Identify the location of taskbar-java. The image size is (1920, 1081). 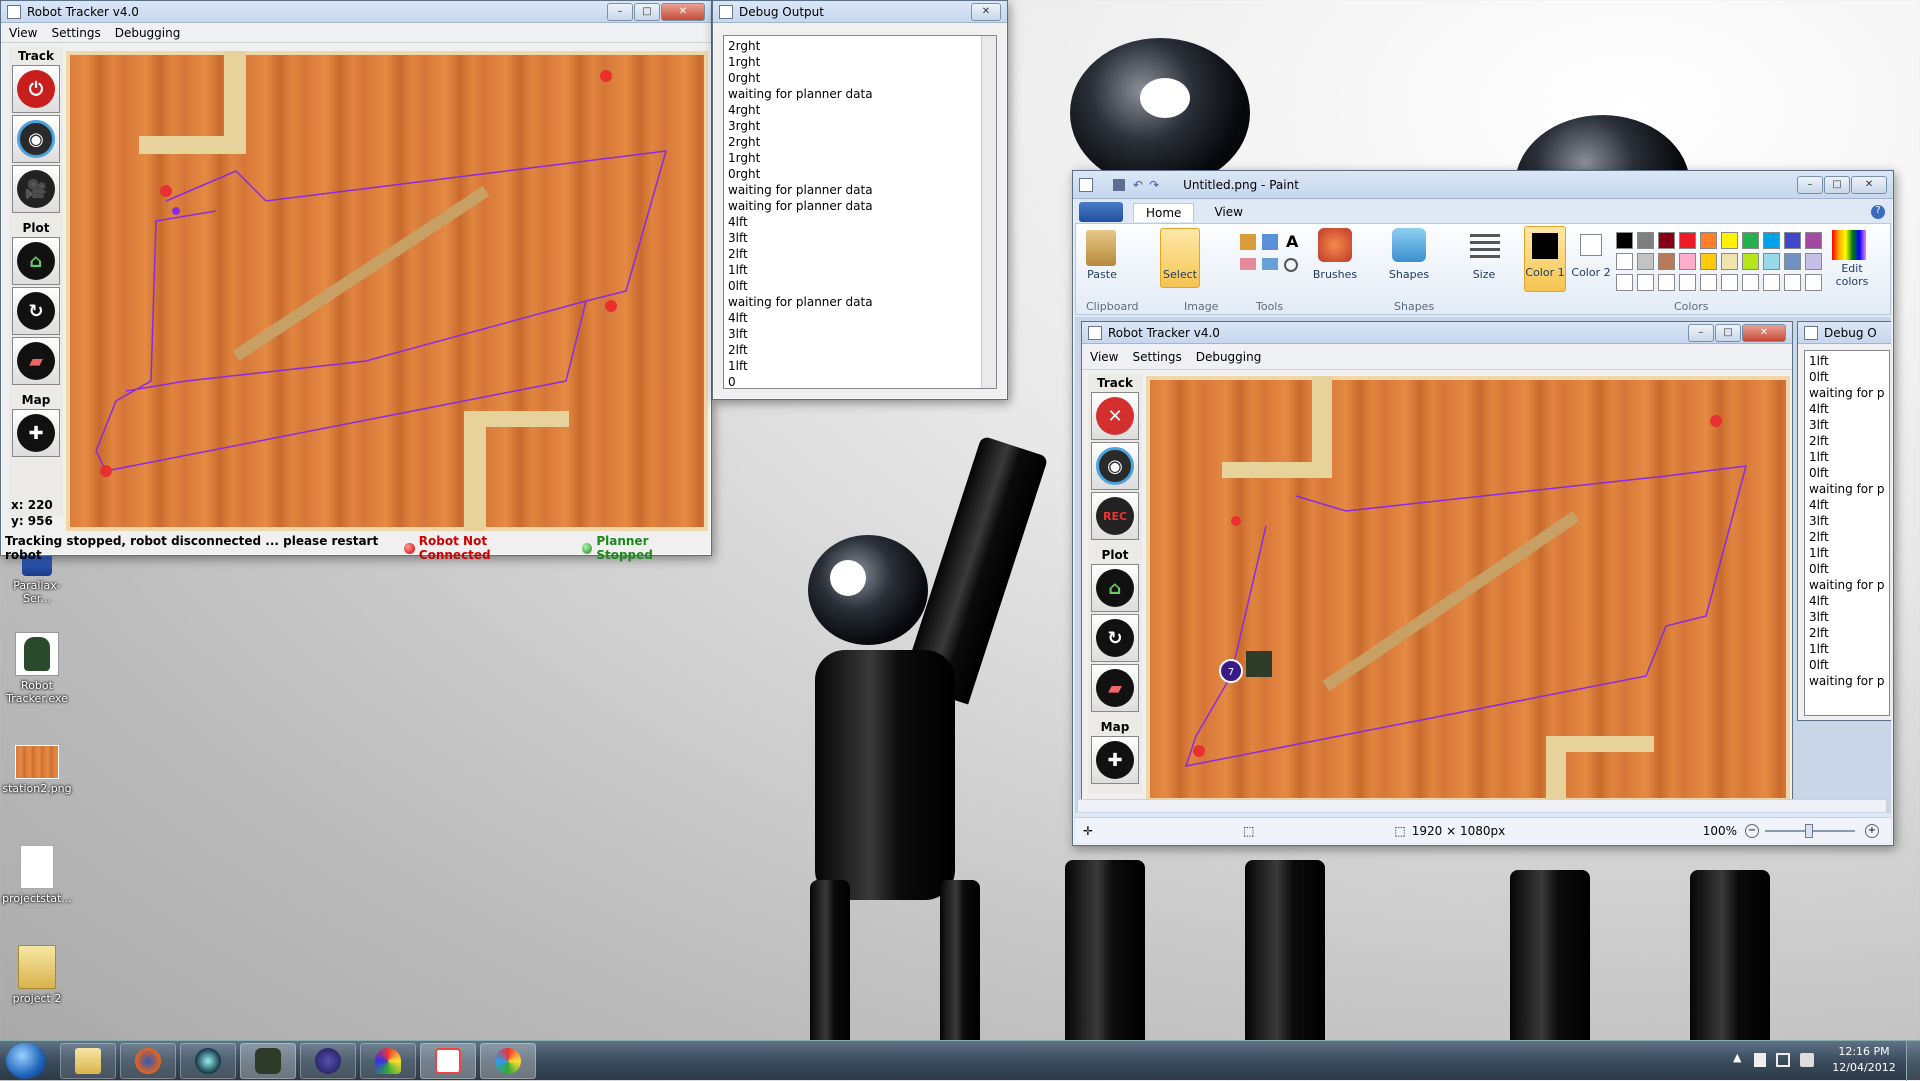
(448, 1061).